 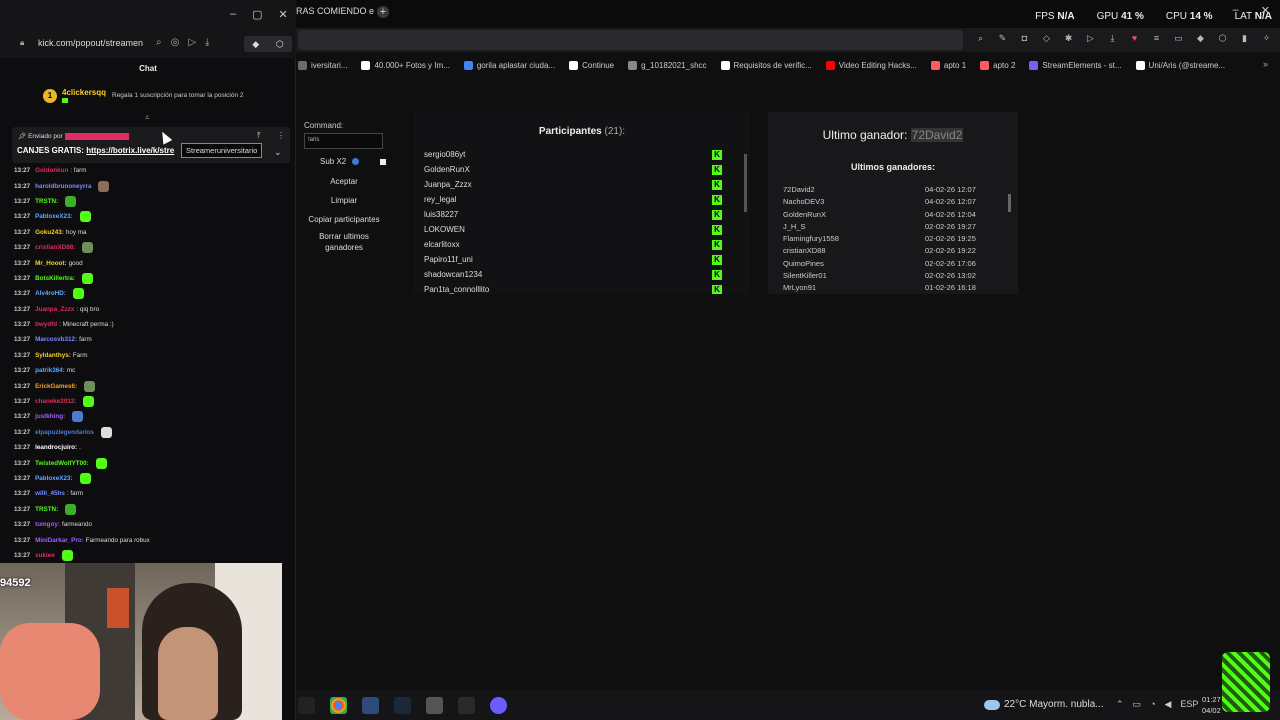 What do you see at coordinates (579, 215) in the screenshot?
I see `participant-row: luis38227 K` at bounding box center [579, 215].